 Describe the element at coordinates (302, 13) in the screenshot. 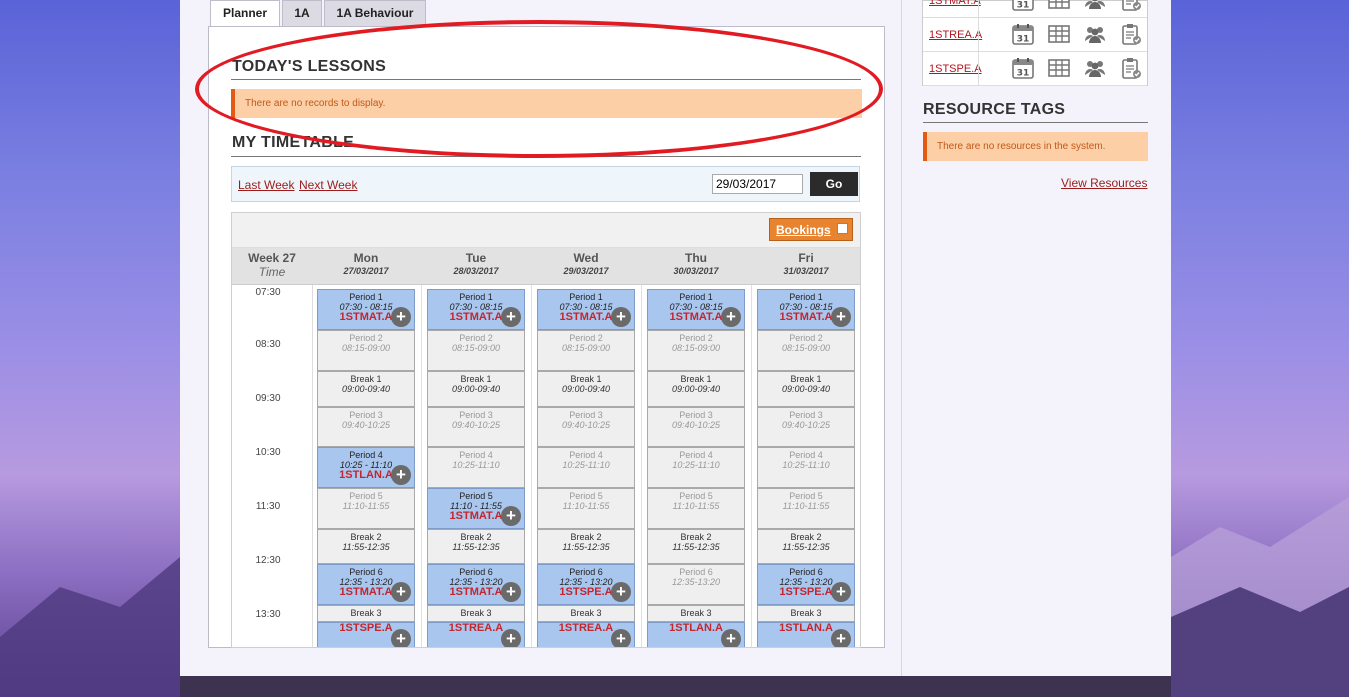

I see `tab-1a: 1A` at that location.